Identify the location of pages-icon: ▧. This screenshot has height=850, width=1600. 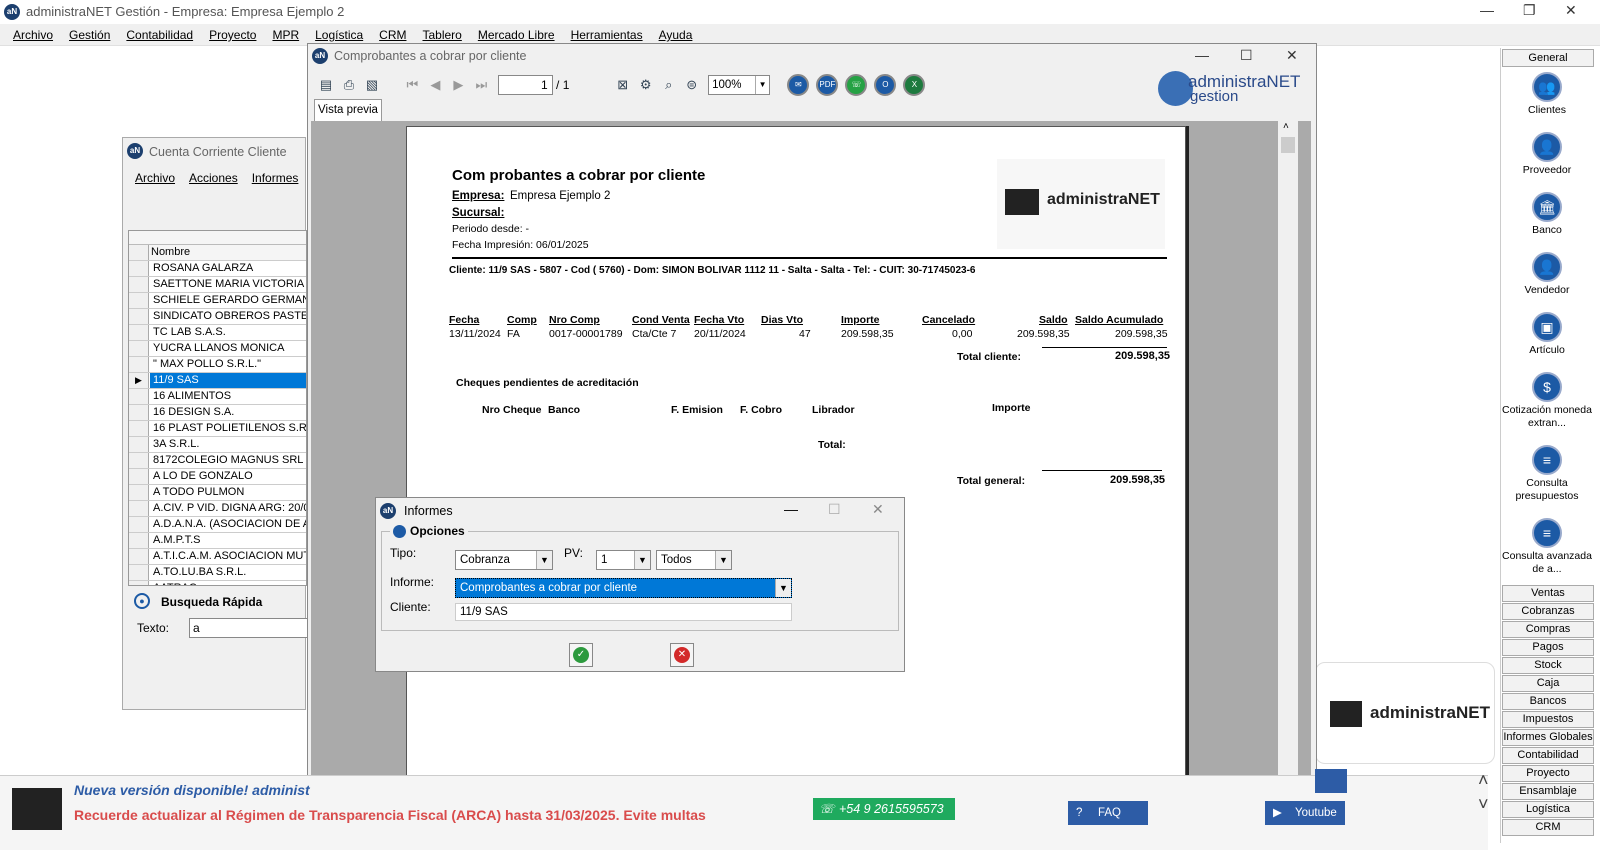
(372, 85).